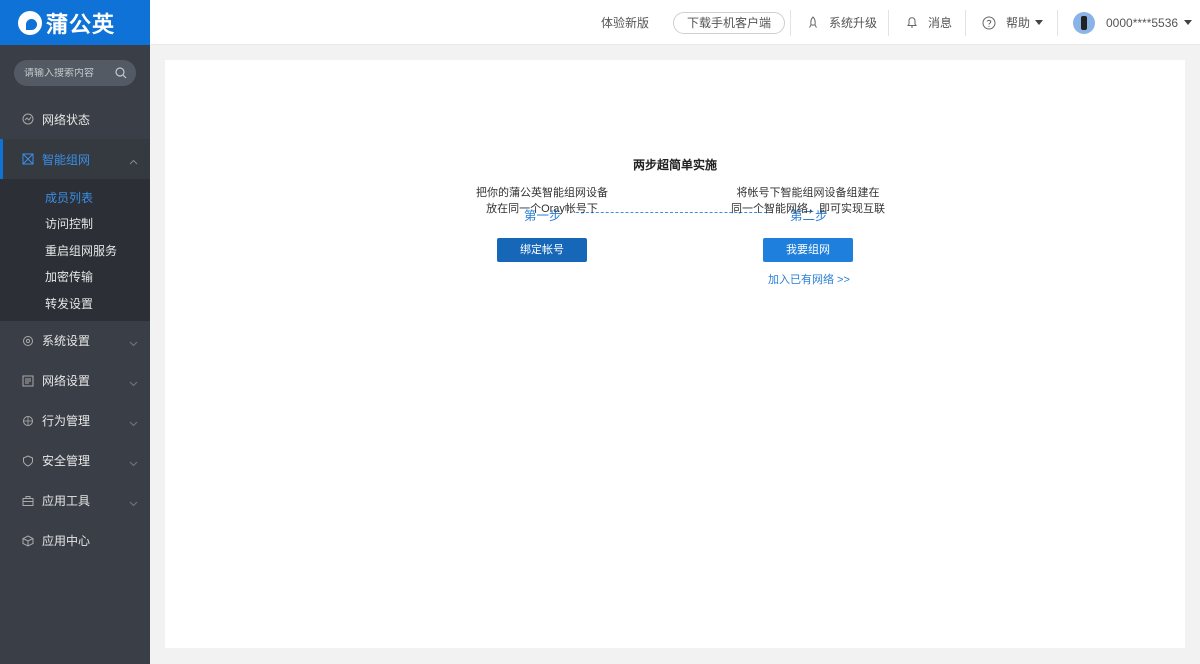  Describe the element at coordinates (28, 381) in the screenshot. I see `network-settings-icon` at that location.